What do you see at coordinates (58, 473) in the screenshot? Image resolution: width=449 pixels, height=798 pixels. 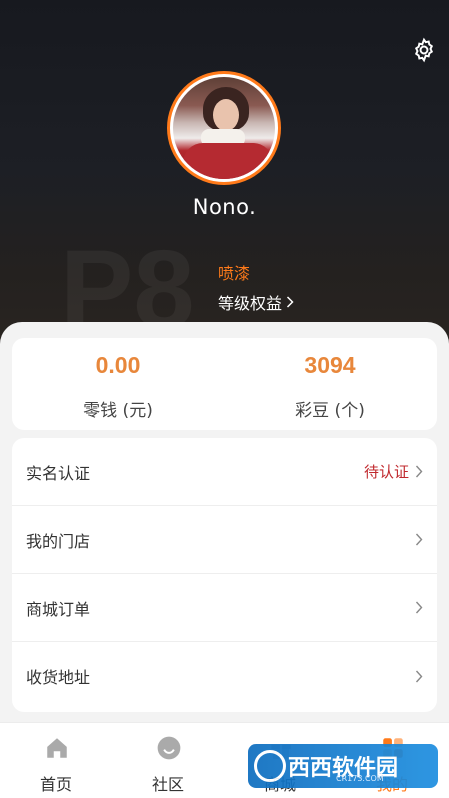 I see `menu-item-label: 实名认证` at bounding box center [58, 473].